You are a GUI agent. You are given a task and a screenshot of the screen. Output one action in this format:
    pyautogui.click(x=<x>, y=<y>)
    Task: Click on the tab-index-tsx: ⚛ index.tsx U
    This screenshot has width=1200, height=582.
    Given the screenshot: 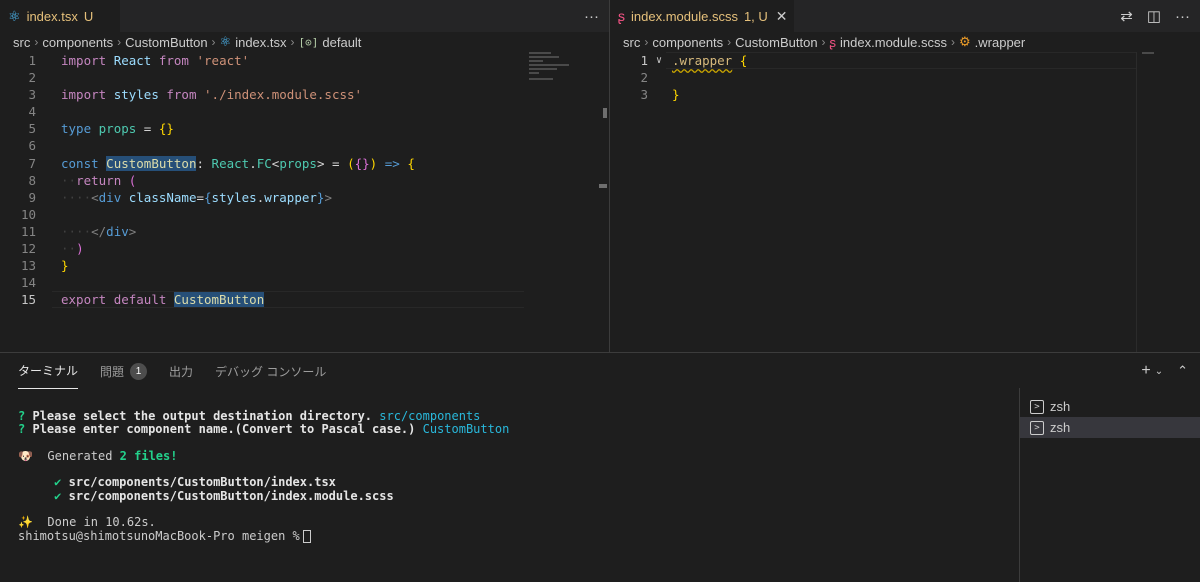 What is the action you would take?
    pyautogui.click(x=60, y=16)
    